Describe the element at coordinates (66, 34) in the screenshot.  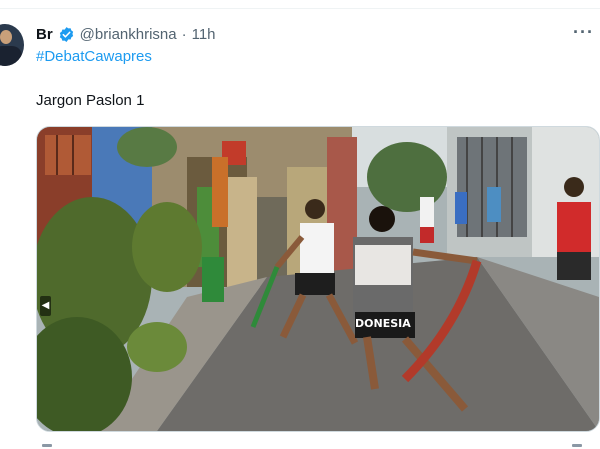
I see `verified-badge-icon` at that location.